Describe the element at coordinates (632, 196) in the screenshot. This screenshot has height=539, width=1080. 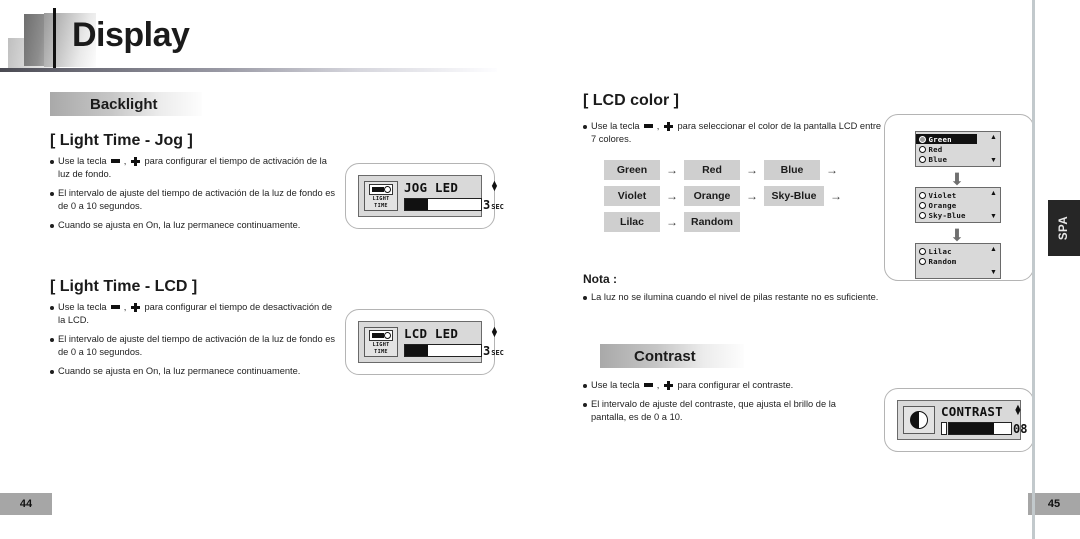
I see `color-chip-violet: Violet` at that location.